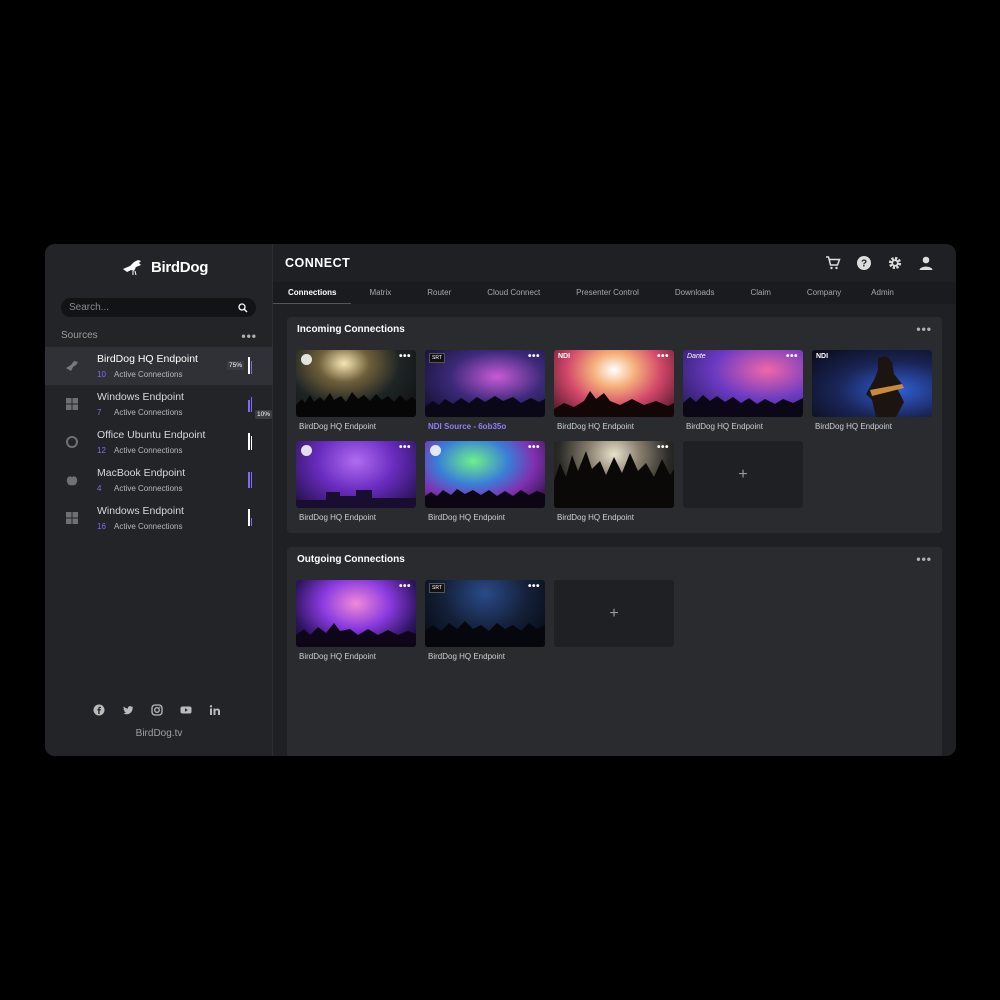 This screenshot has width=1000, height=1000. I want to click on panel-title: Outgoing Connections, so click(351, 559).